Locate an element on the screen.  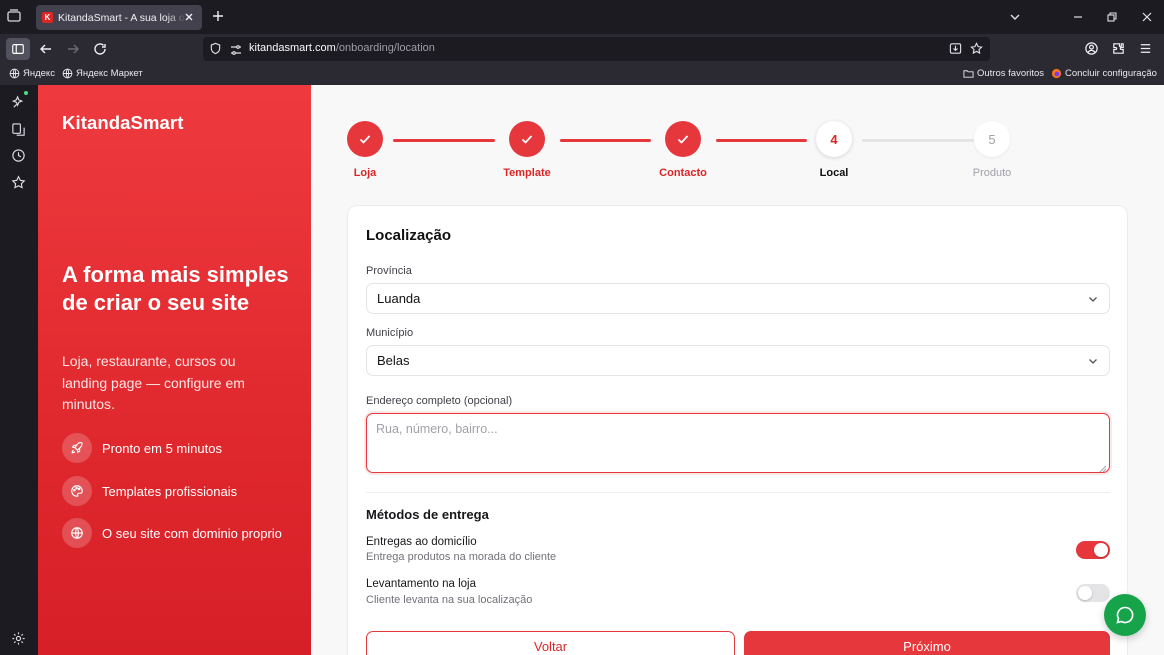
tab-list-icon is located at coordinates (15, 17).